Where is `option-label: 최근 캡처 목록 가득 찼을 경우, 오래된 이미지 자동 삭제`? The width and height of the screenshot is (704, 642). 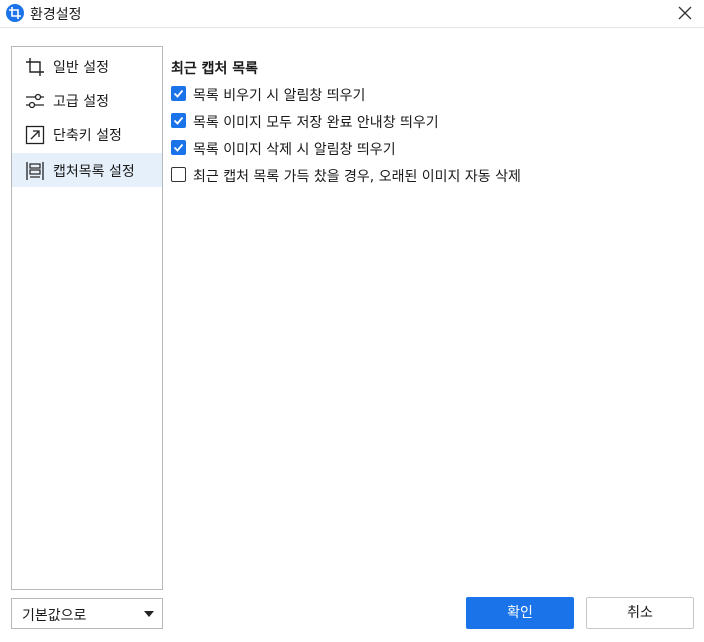
option-label: 최근 캡처 목록 가득 찼을 경우, 오래된 이미지 자동 삭제 is located at coordinates (357, 177).